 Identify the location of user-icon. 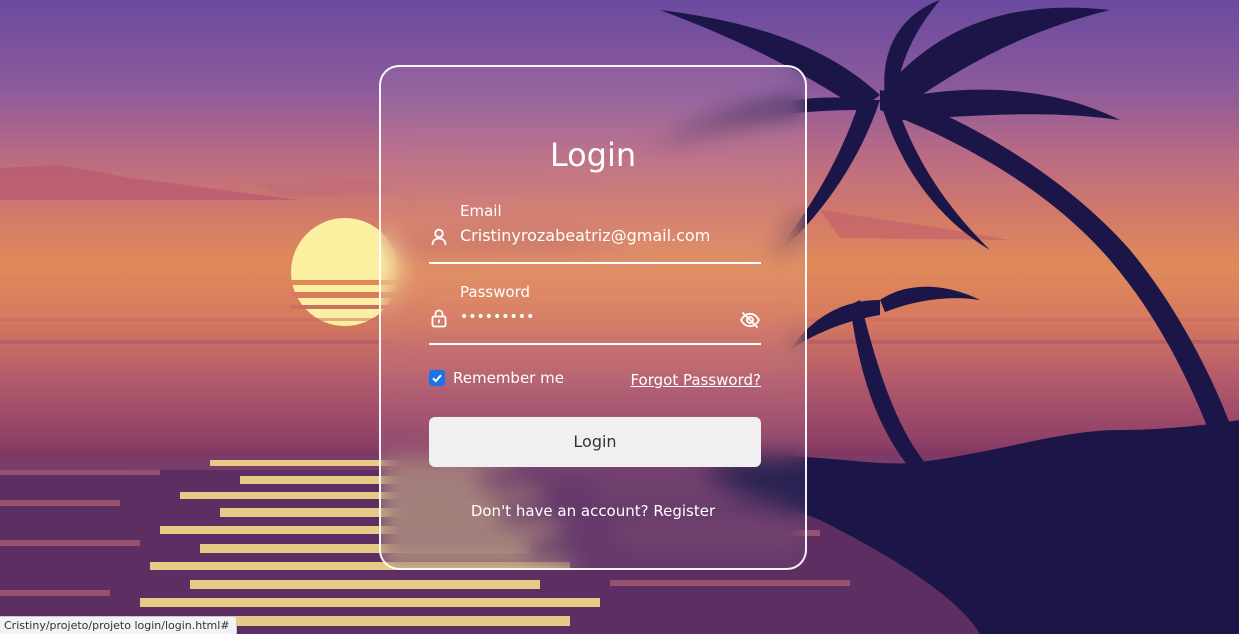
(439, 237).